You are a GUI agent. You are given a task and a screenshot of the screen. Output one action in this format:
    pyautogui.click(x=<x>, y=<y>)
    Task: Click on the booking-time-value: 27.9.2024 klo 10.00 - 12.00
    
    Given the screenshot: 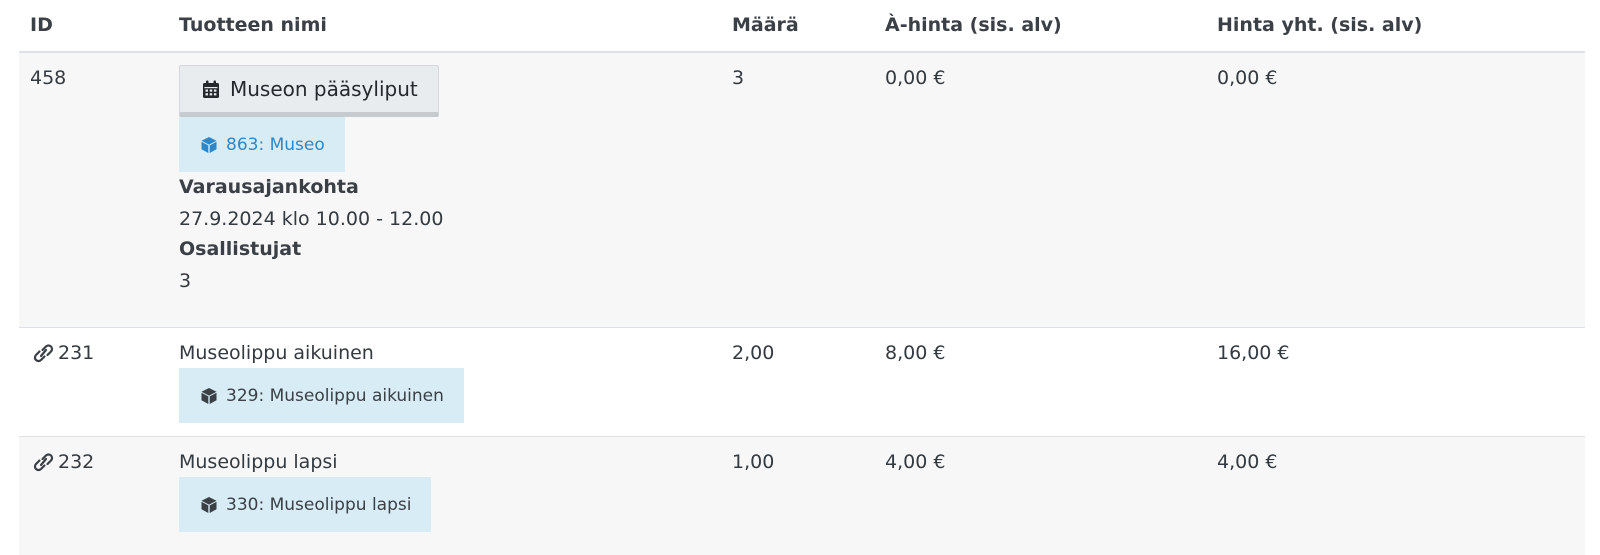 What is the action you would take?
    pyautogui.click(x=311, y=219)
    